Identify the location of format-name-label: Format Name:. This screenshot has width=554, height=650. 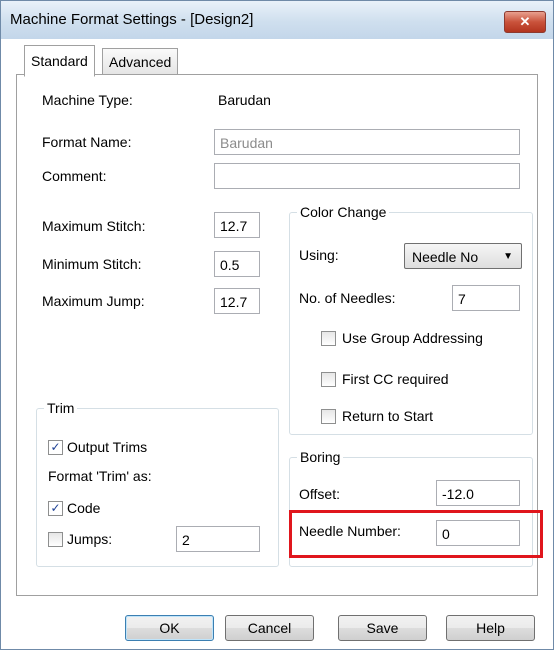
(87, 142).